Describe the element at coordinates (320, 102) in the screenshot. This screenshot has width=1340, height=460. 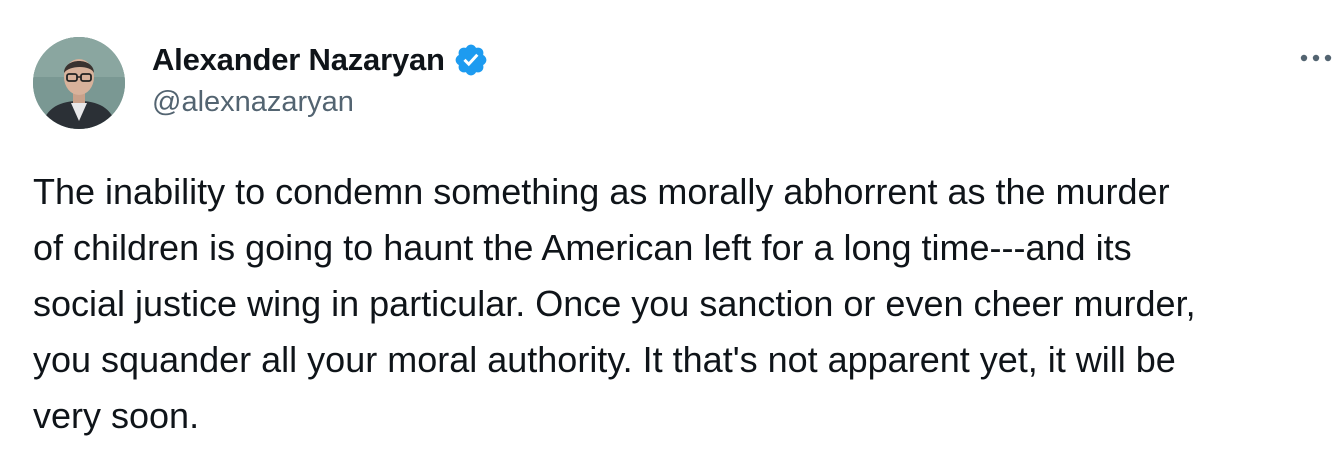
I see `author-handle: @alexnazaryan` at that location.